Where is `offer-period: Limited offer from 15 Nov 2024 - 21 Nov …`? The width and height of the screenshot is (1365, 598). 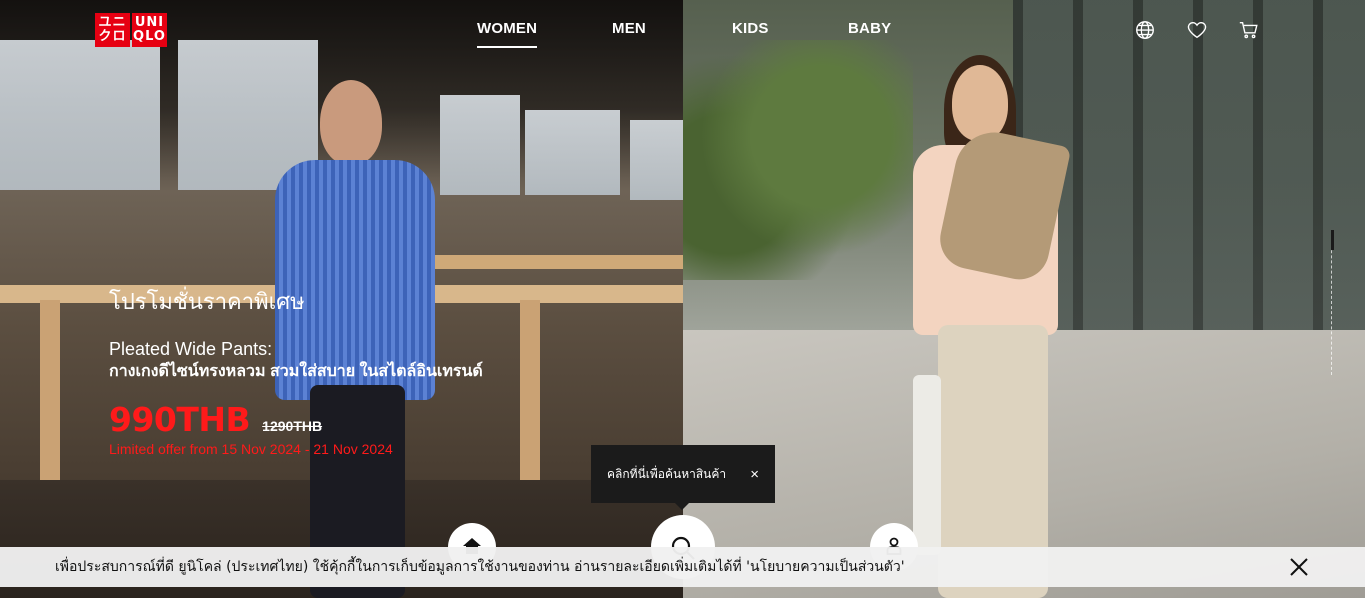
offer-period: Limited offer from 15 Nov 2024 - 21 Nov … is located at coordinates (251, 449).